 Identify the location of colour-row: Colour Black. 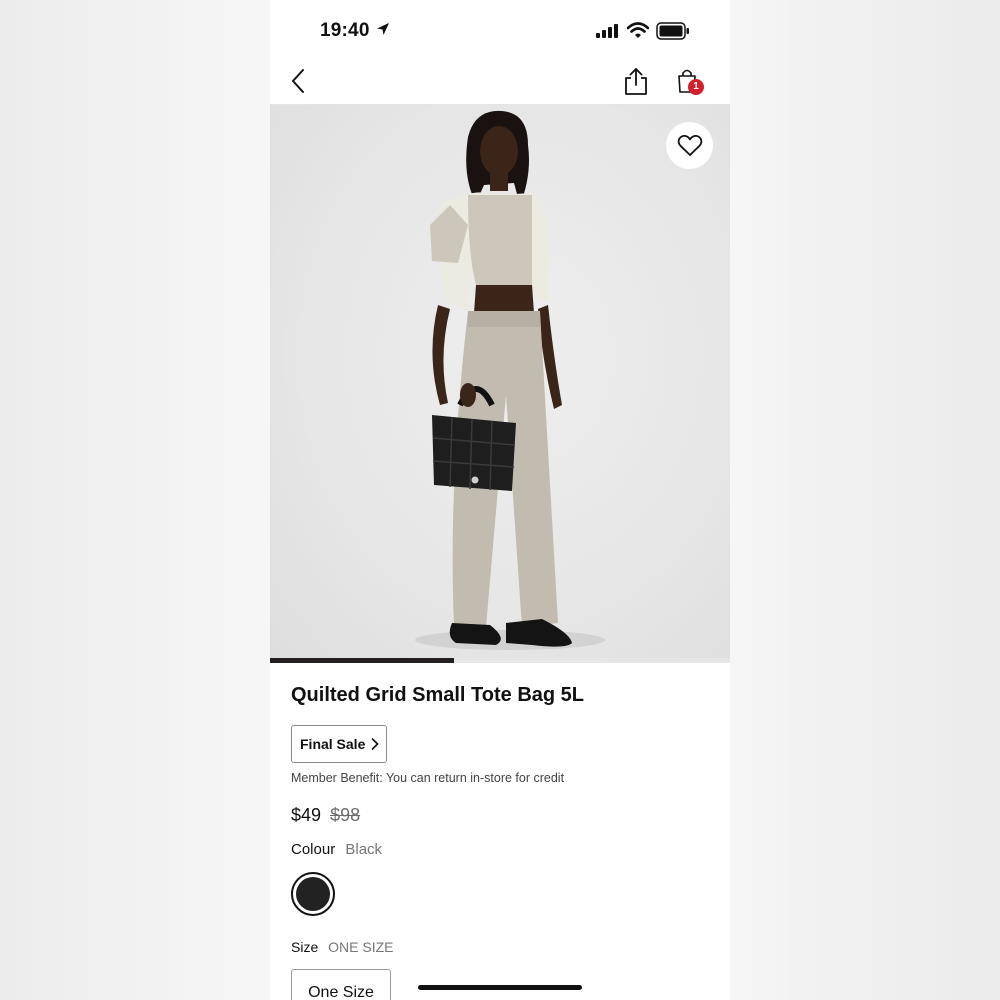
(336, 849).